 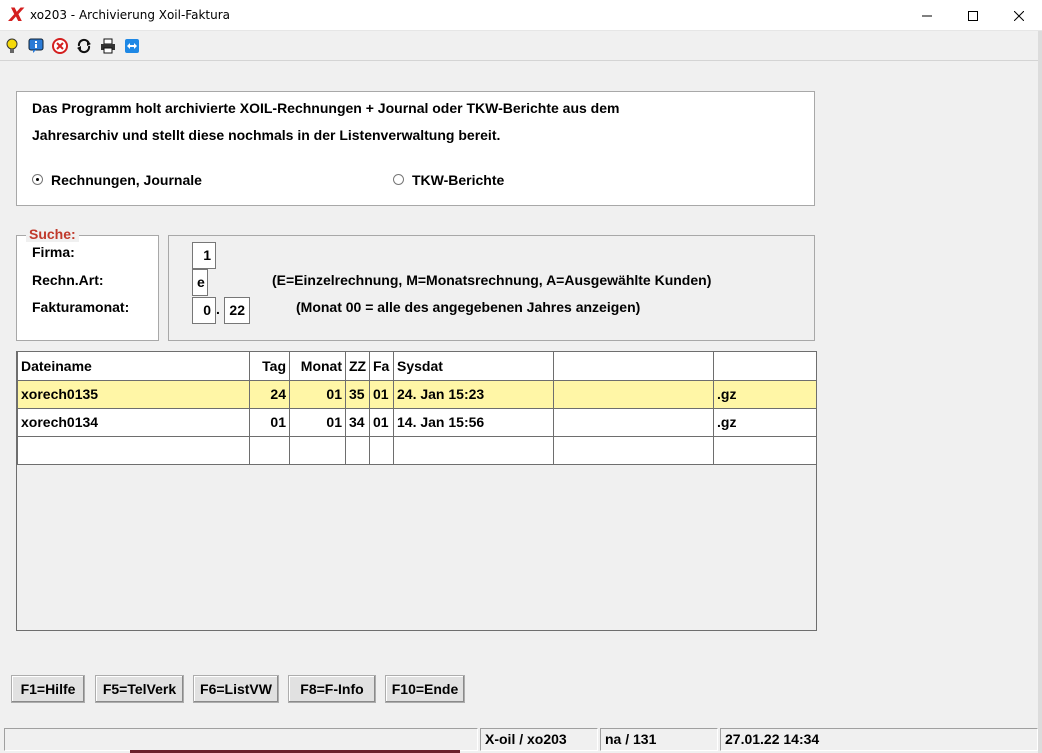 What do you see at coordinates (425, 689) in the screenshot?
I see `f10-exit-button: F10=Ende` at bounding box center [425, 689].